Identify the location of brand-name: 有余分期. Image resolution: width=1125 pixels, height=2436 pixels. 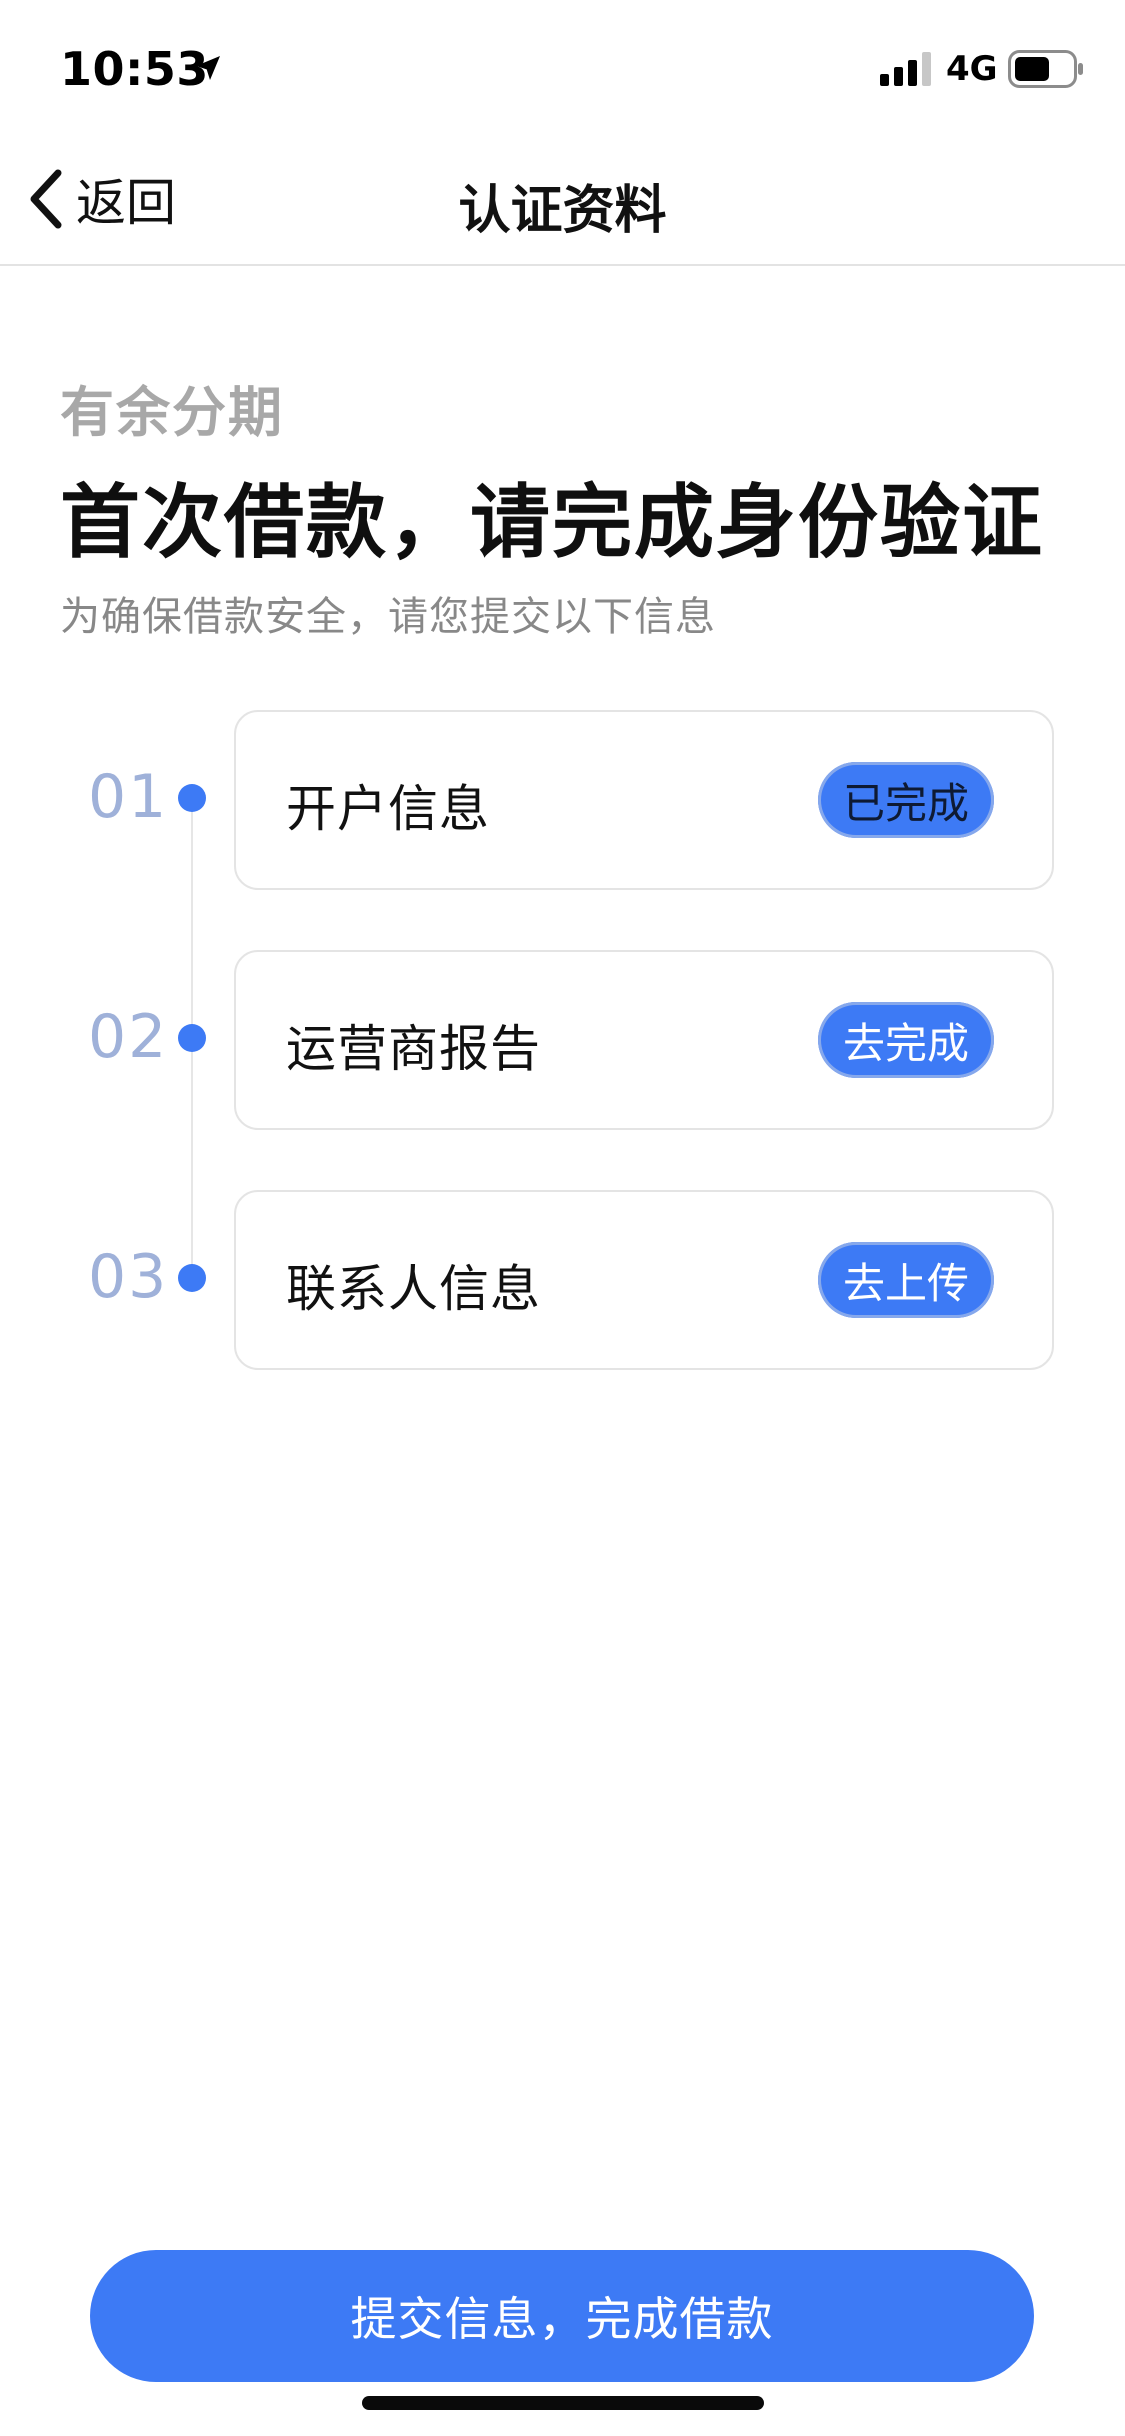
(172, 412).